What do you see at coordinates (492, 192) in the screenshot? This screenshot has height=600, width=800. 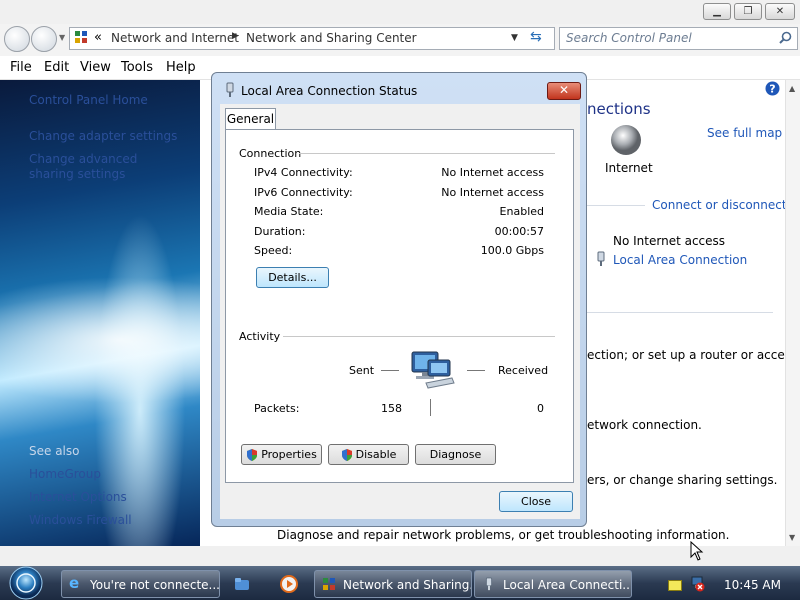 I see `ipv6-value: No Internet access` at bounding box center [492, 192].